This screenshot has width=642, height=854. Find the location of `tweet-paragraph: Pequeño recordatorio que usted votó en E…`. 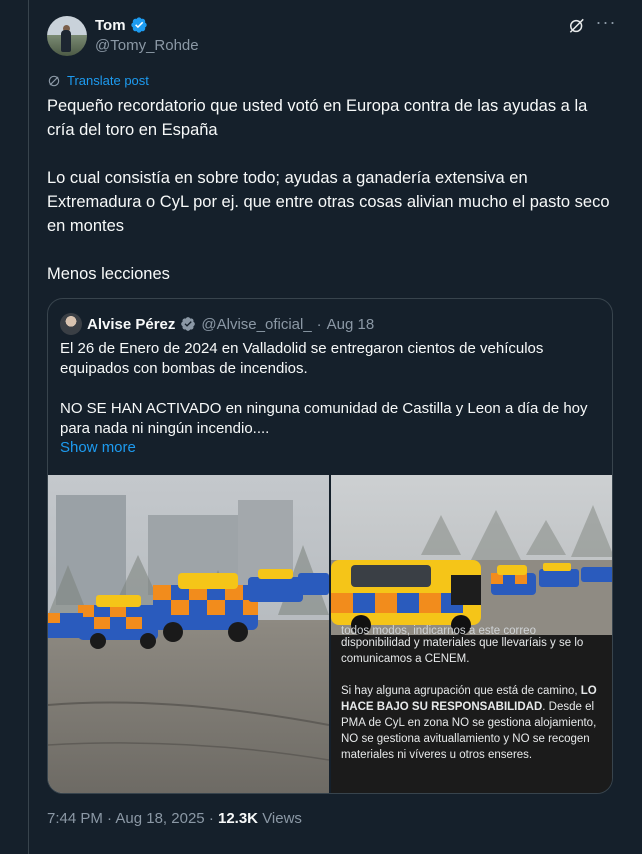

tweet-paragraph: Pequeño recordatorio que usted votó en E… is located at coordinates (317, 118).